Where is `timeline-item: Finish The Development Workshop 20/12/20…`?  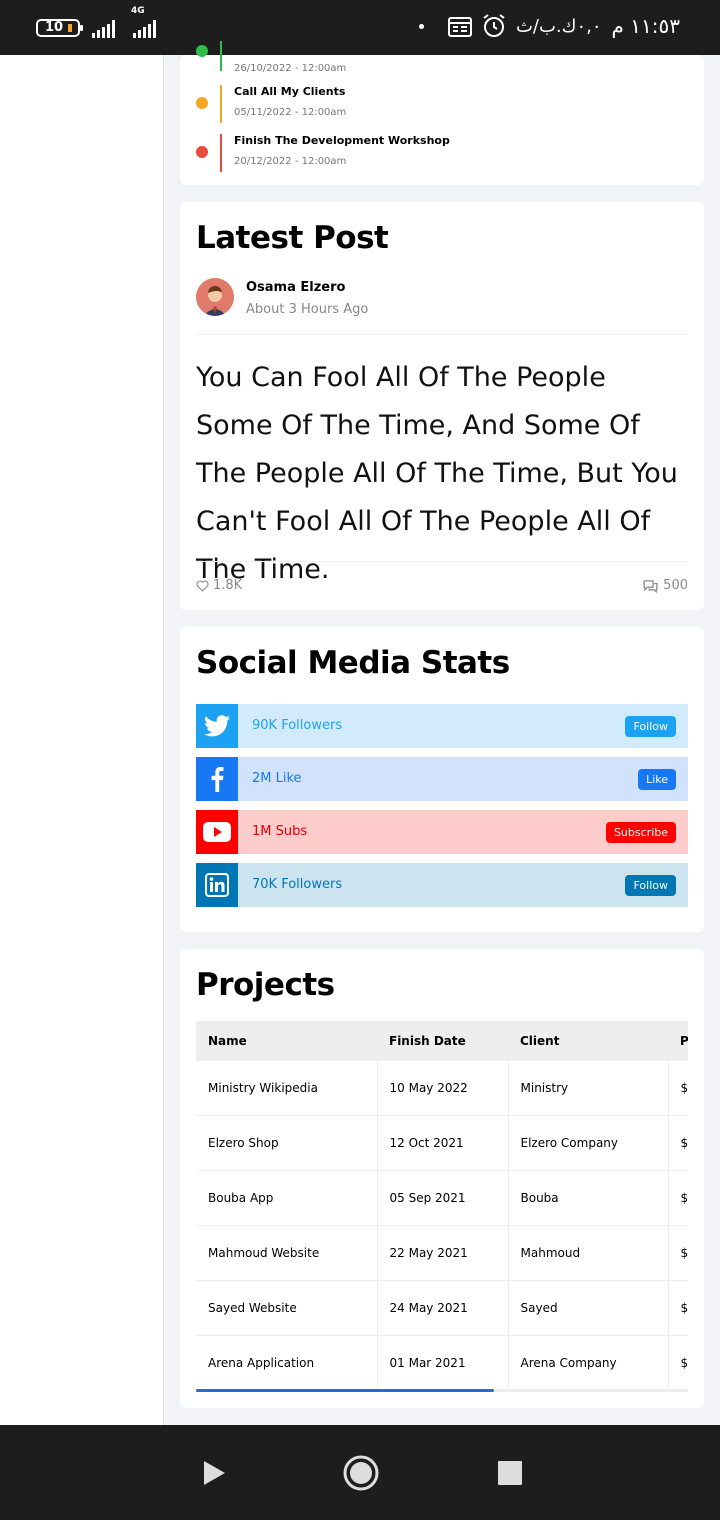
timeline-item: Finish The Development Workshop 20/12/20… is located at coordinates (436, 154).